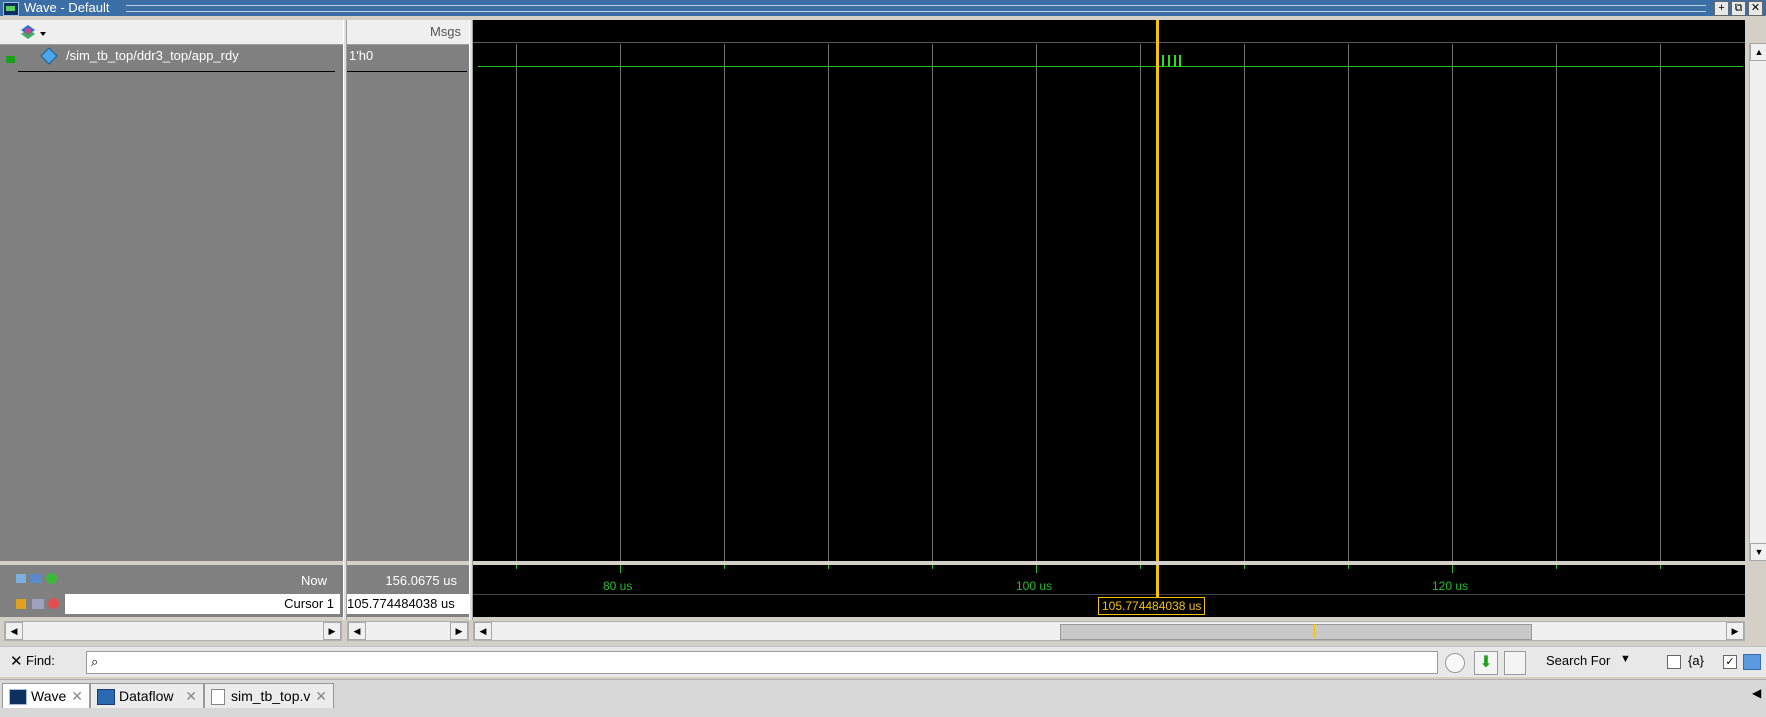  What do you see at coordinates (51, 578) in the screenshot?
I see `add-cursor-icon` at bounding box center [51, 578].